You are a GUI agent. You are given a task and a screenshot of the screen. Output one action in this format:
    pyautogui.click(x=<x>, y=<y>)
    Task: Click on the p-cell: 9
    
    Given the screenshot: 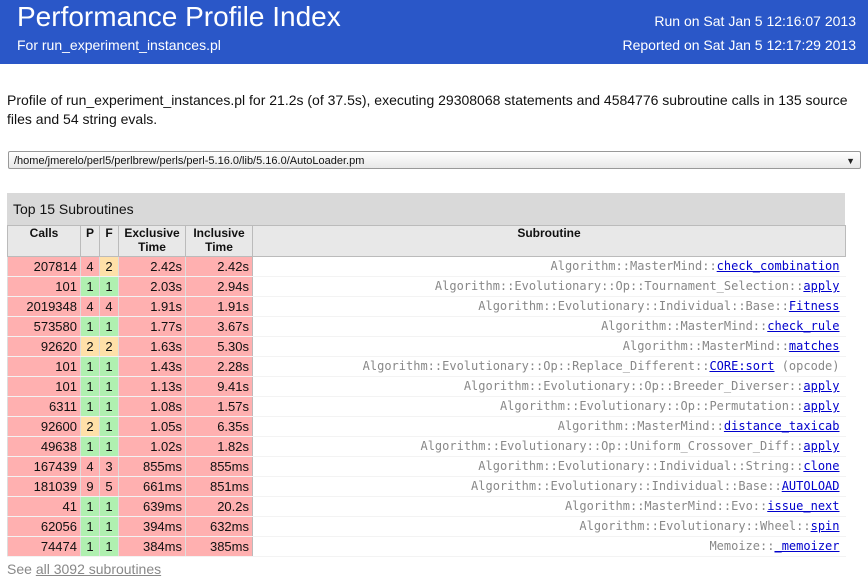 What is the action you would take?
    pyautogui.click(x=90, y=486)
    